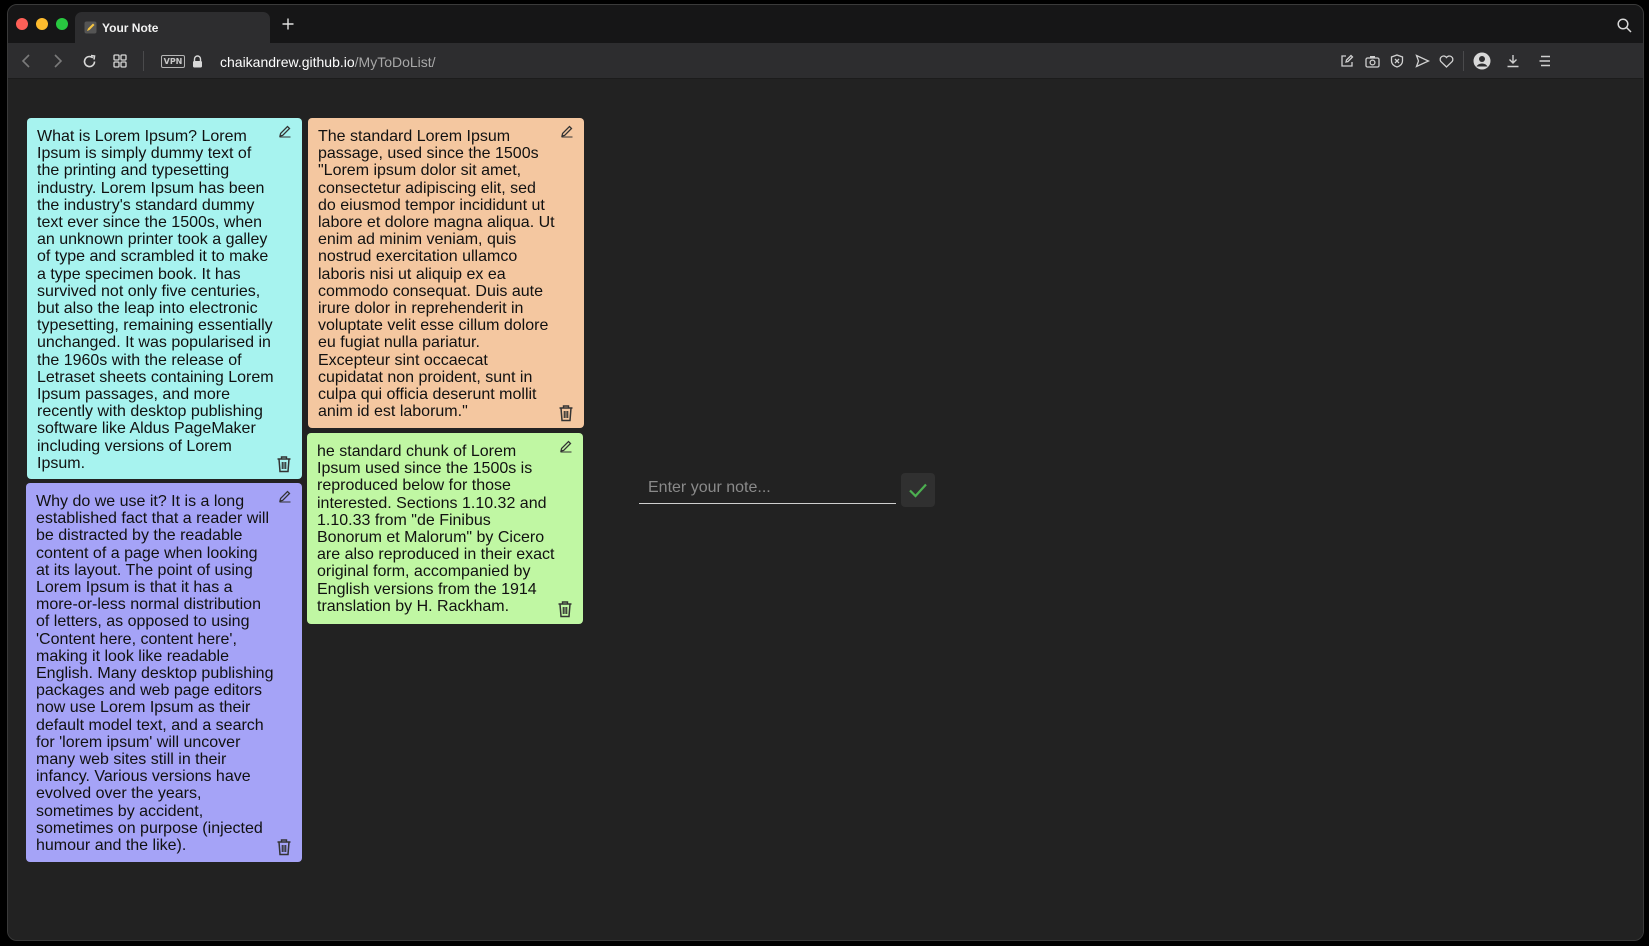 This screenshot has height=946, width=1649. Describe the element at coordinates (825, 24) in the screenshot. I see `tab-strip: Your Note` at that location.